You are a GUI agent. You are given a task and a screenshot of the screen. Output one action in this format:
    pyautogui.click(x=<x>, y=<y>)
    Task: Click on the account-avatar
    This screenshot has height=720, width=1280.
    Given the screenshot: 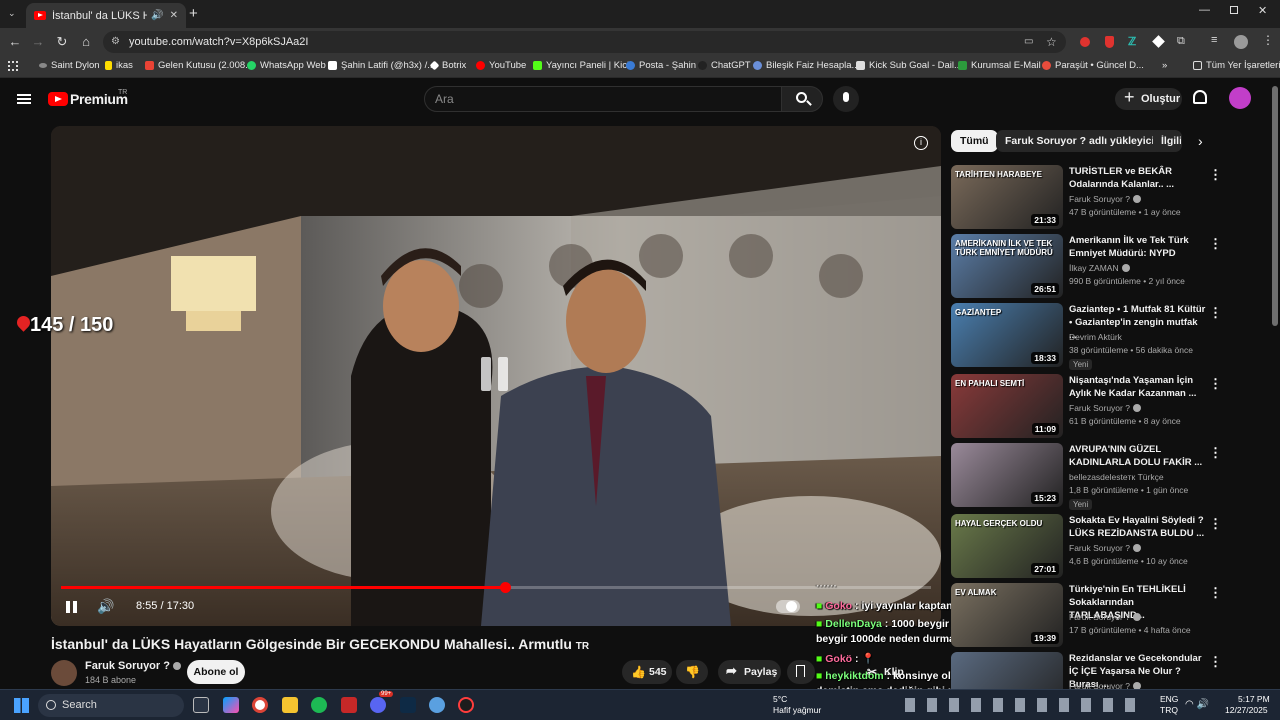 What is the action you would take?
    pyautogui.click(x=1240, y=98)
    